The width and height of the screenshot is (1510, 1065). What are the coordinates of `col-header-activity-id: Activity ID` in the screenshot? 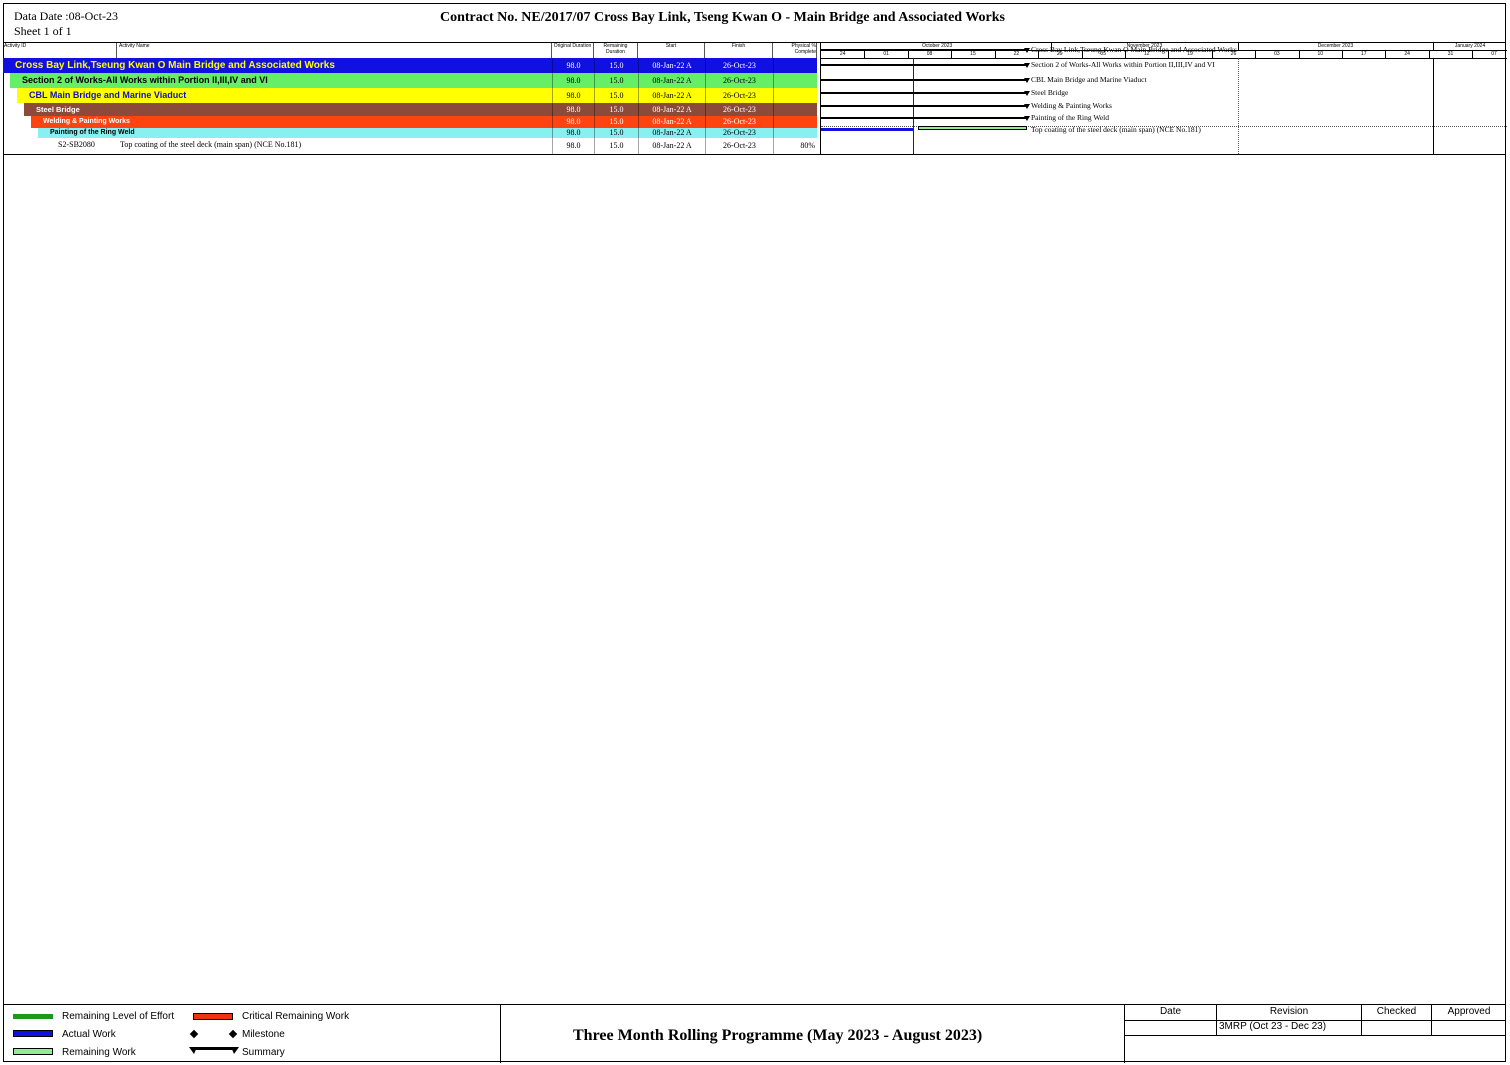 It's located at (60, 51).